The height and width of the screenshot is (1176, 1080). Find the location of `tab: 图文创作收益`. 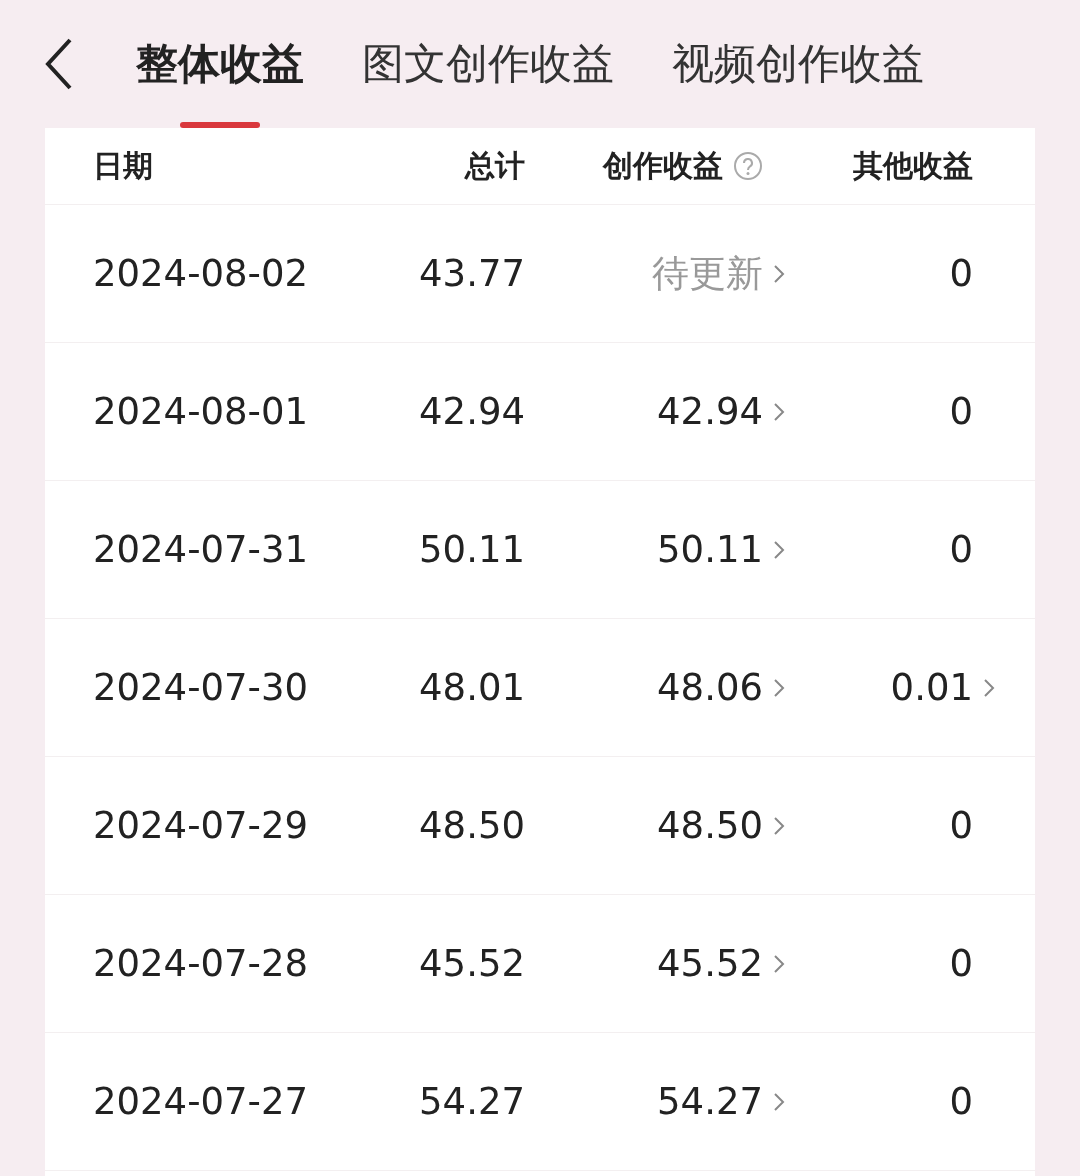

tab: 图文创作收益 is located at coordinates (488, 64).